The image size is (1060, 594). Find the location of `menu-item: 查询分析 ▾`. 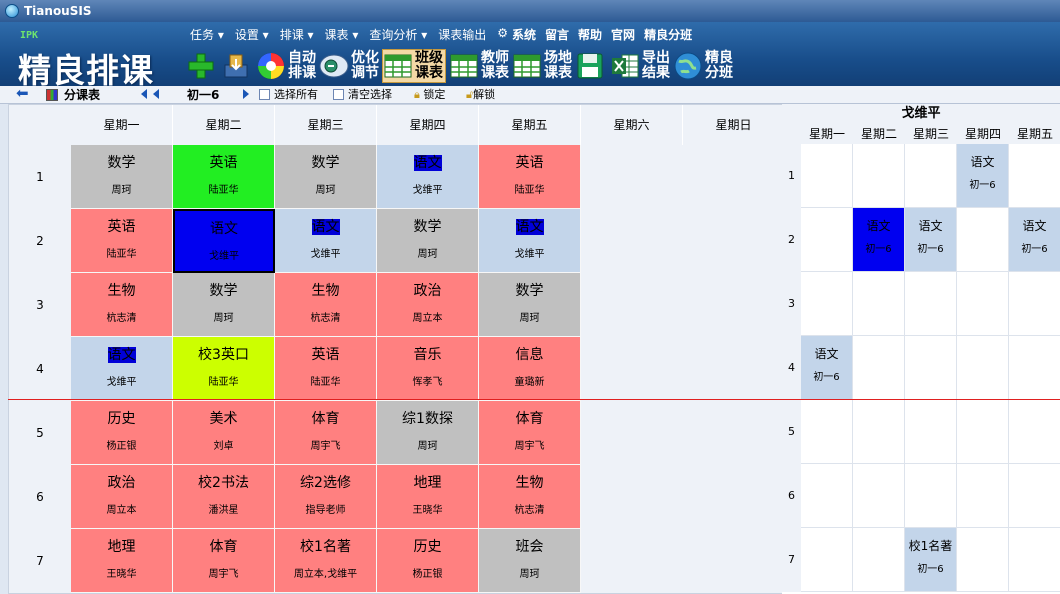

menu-item: 查询分析 ▾ is located at coordinates (398, 35).